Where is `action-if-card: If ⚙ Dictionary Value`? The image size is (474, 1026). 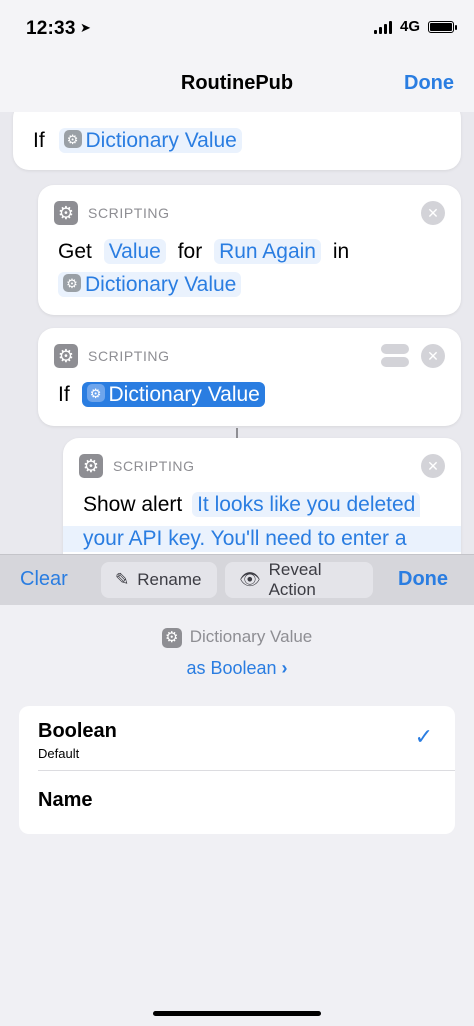 action-if-card: If ⚙ Dictionary Value is located at coordinates (237, 141).